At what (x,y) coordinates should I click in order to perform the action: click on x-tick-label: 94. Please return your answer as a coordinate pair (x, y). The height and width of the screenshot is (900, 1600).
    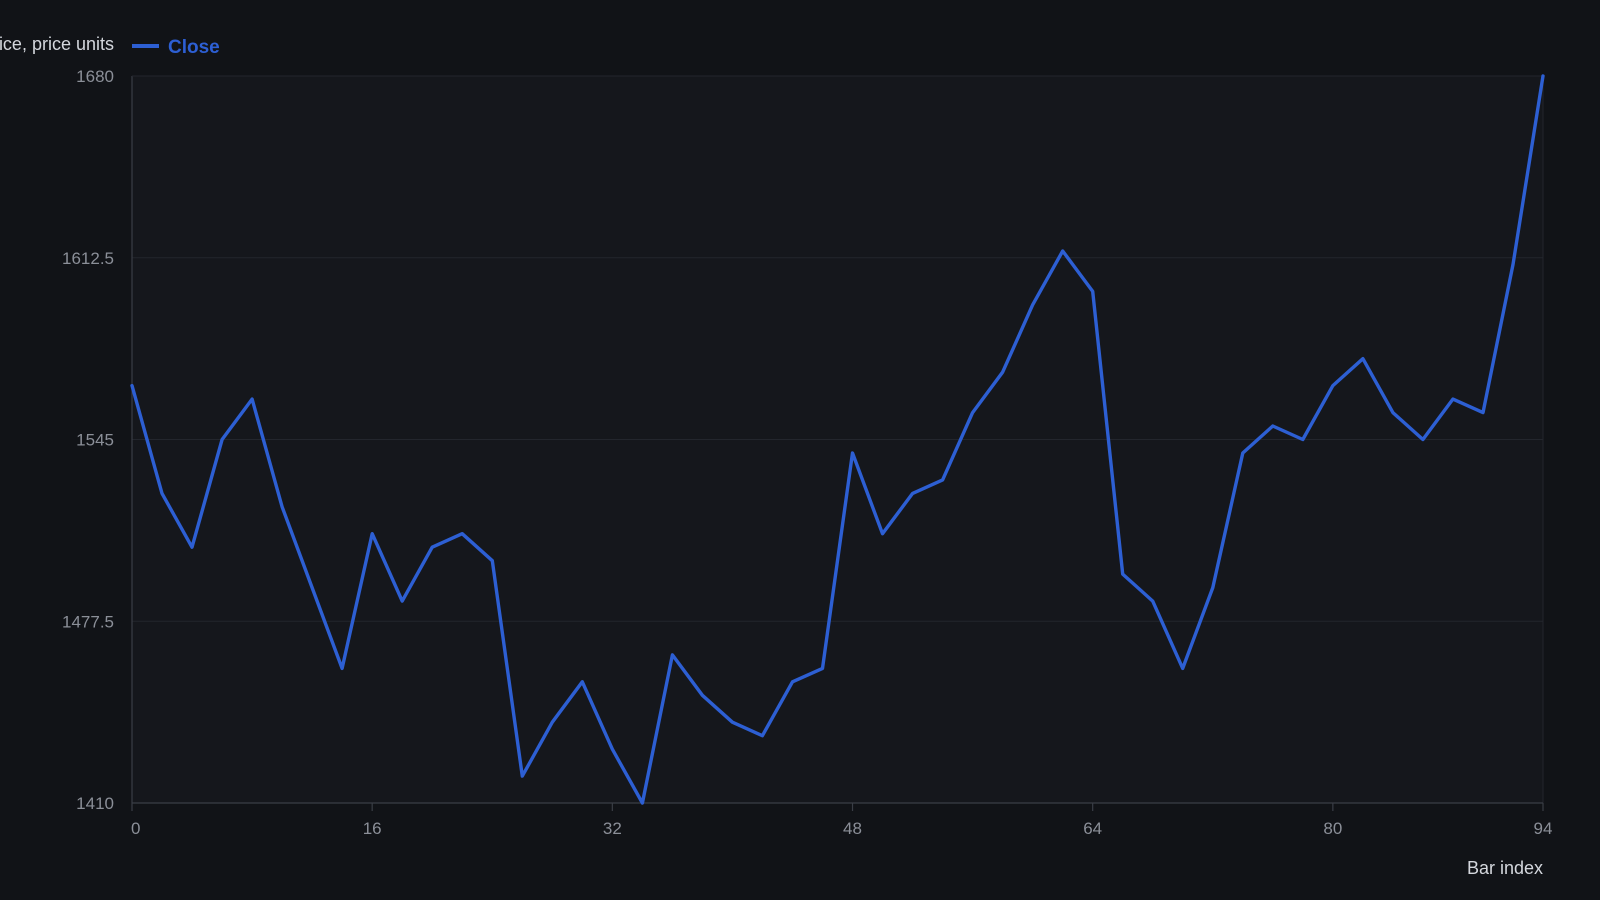
    Looking at the image, I should click on (1543, 828).